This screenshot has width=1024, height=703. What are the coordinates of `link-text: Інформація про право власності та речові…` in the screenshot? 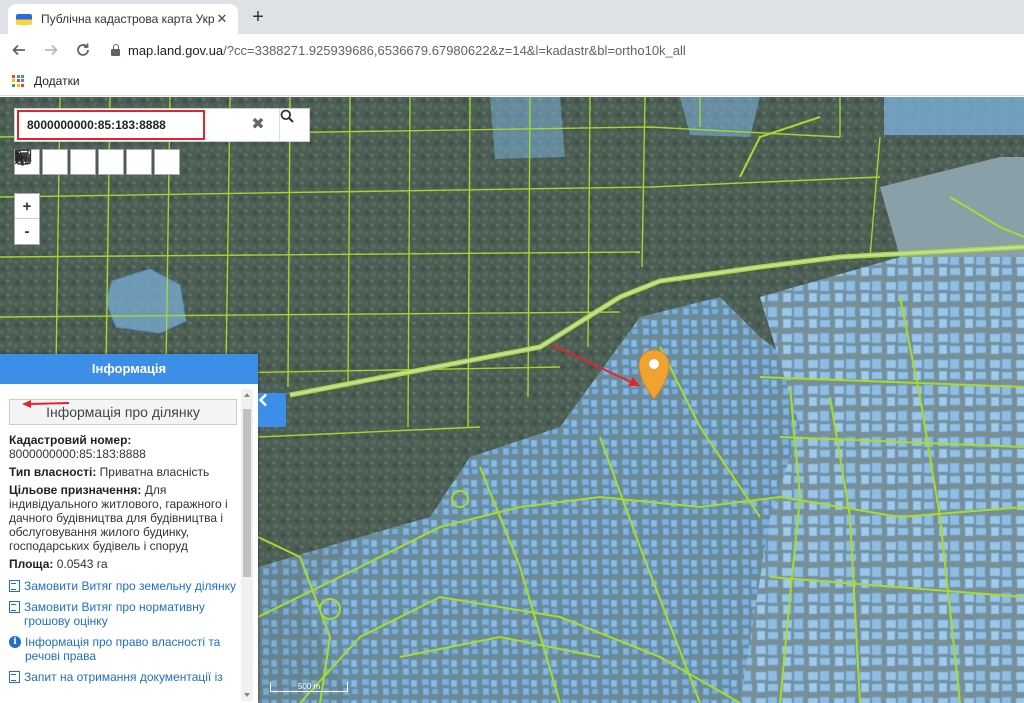 It's located at (131, 649).